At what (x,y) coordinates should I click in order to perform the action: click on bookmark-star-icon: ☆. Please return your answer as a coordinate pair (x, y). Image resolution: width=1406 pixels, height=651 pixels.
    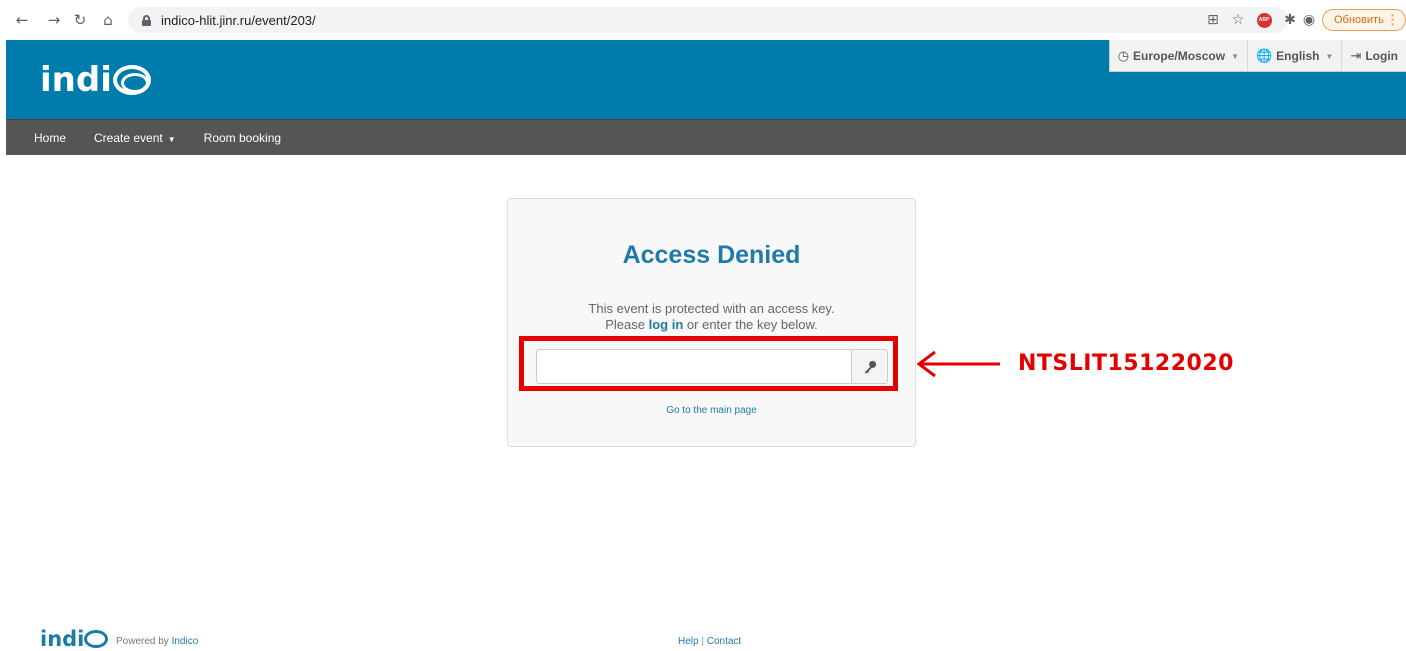
    Looking at the image, I should click on (1238, 20).